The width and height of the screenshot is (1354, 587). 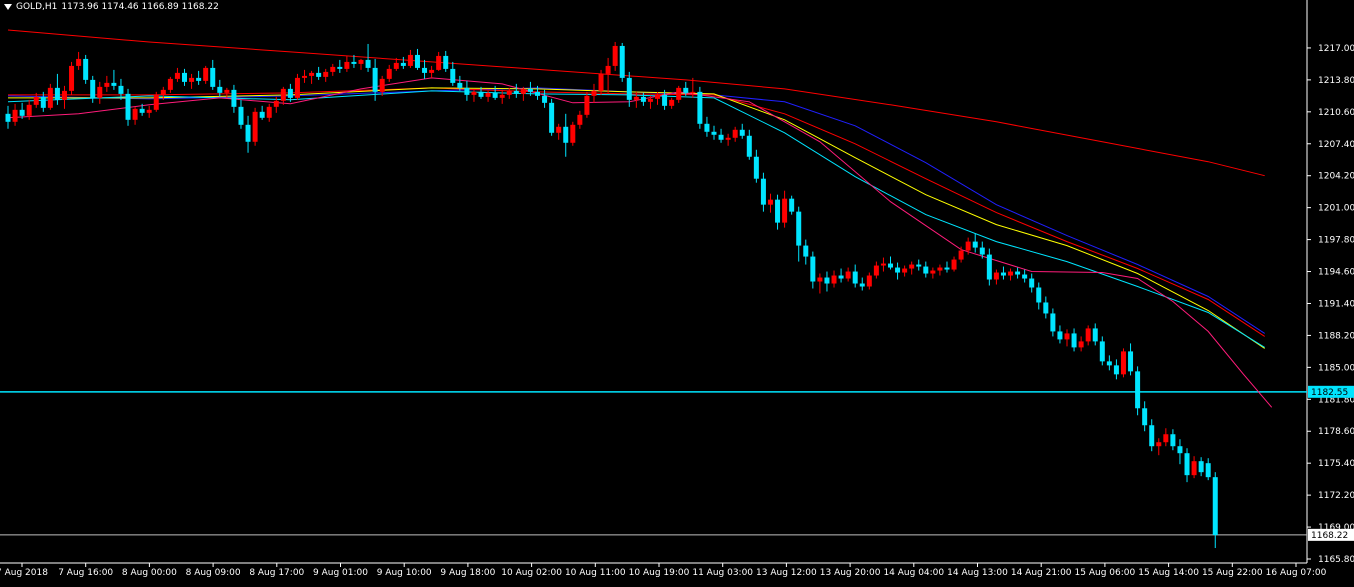 What do you see at coordinates (1336, 273) in the screenshot?
I see `y-tick-label: 1194.60` at bounding box center [1336, 273].